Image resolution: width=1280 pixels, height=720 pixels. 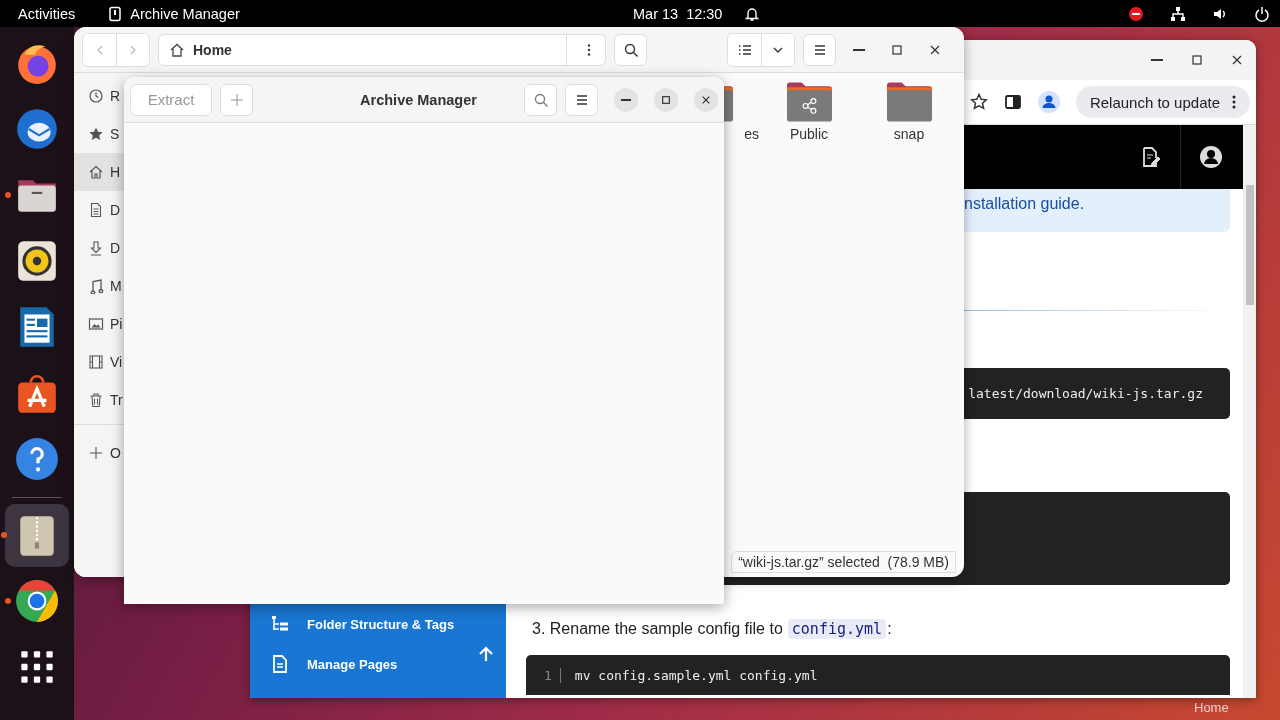 I want to click on sidebar-item: S, so click(x=99, y=134).